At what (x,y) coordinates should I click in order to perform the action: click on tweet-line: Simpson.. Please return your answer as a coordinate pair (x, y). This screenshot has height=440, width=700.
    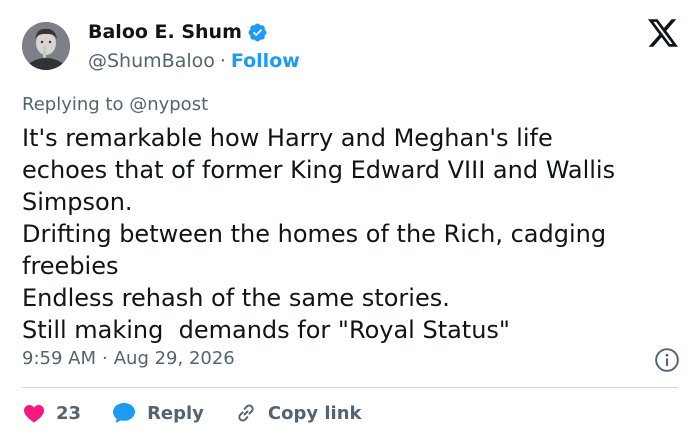
    Looking at the image, I should click on (77, 202).